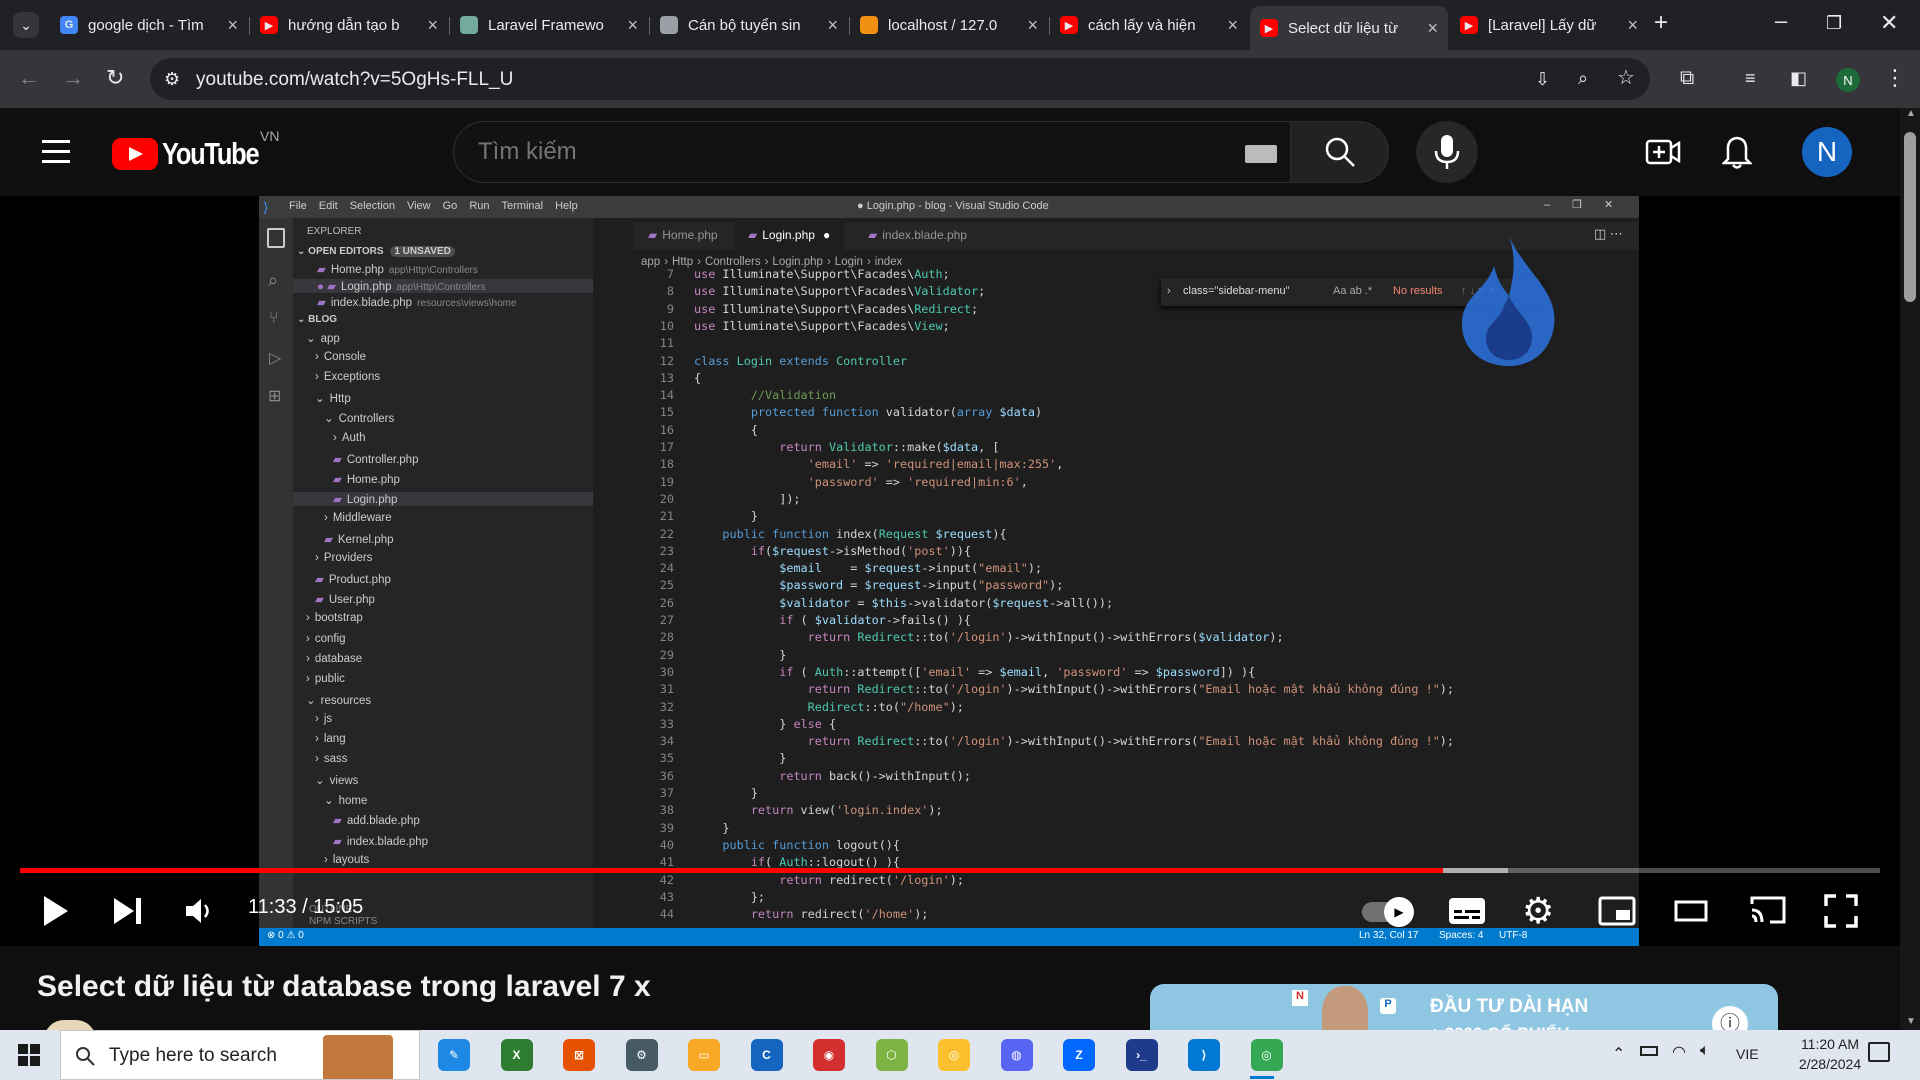  I want to click on played-bar, so click(731, 870).